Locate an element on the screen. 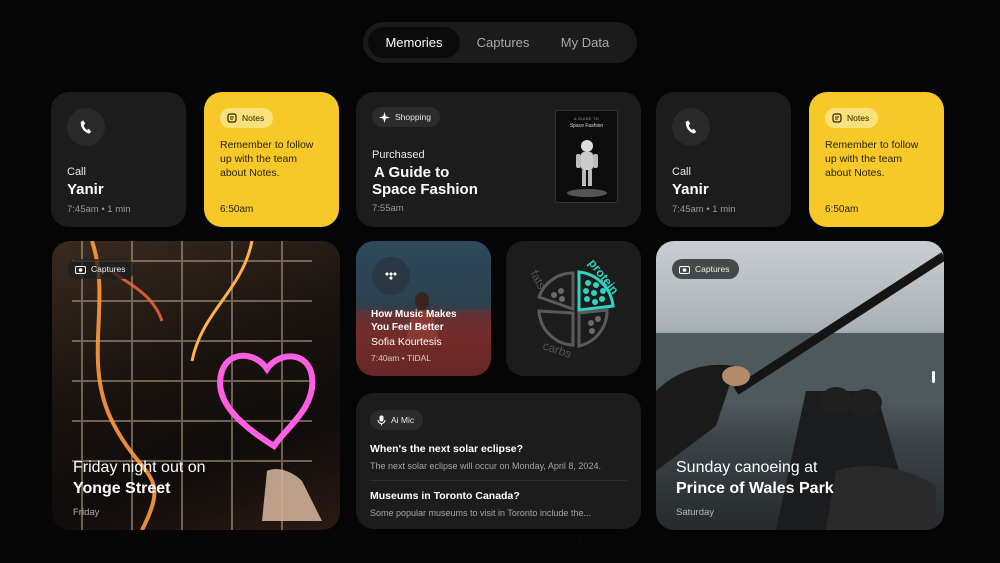  shopping-tag: Shopping is located at coordinates (406, 117).